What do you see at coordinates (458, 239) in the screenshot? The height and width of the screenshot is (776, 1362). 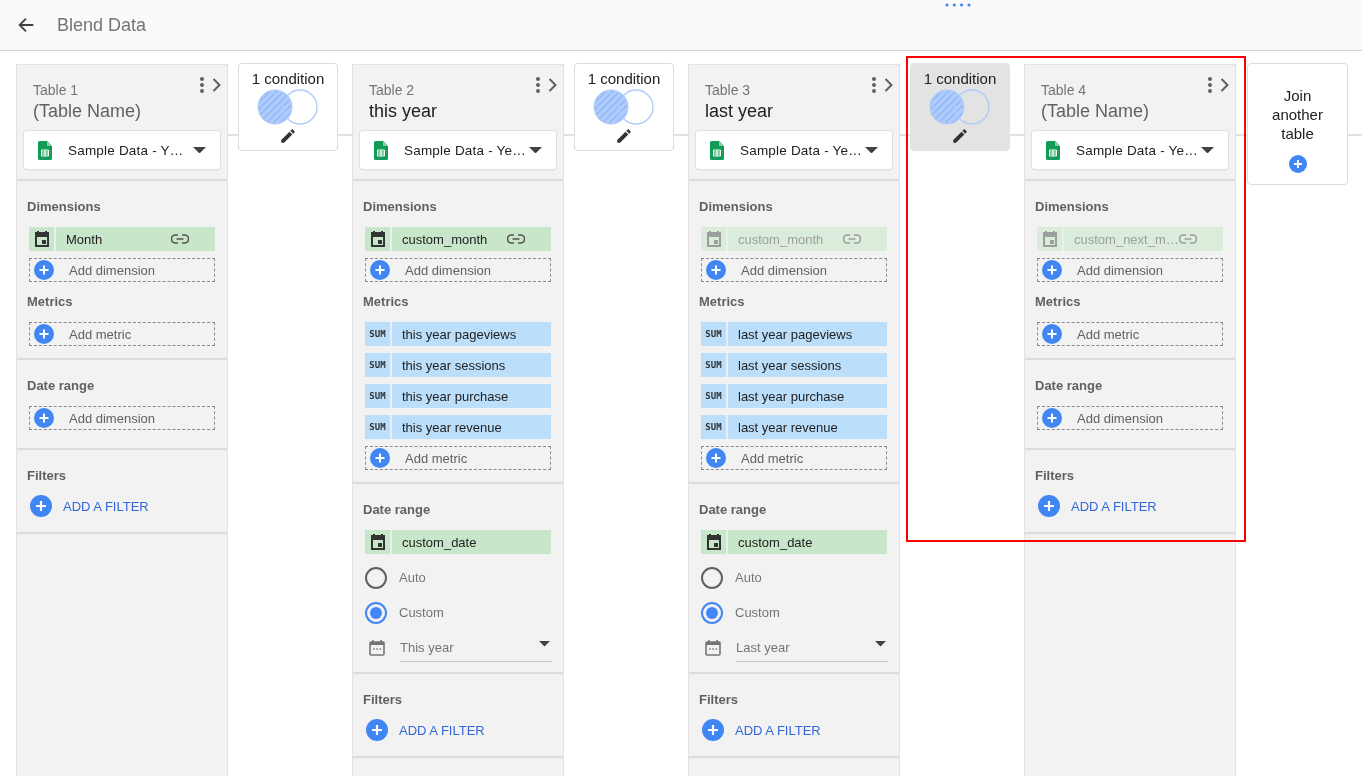 I see `dimension-chip: custom_month` at bounding box center [458, 239].